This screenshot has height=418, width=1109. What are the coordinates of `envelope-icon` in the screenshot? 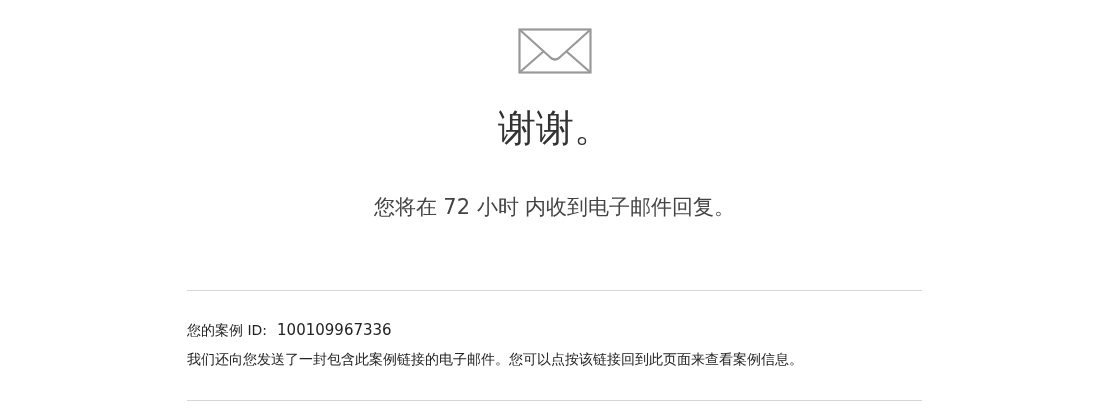 It's located at (554, 51).